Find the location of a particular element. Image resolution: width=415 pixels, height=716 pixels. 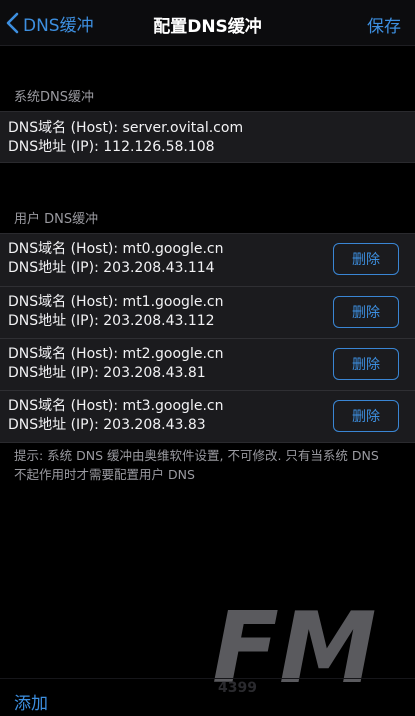

back-button-label: DNS缓冲 is located at coordinates (58, 25).